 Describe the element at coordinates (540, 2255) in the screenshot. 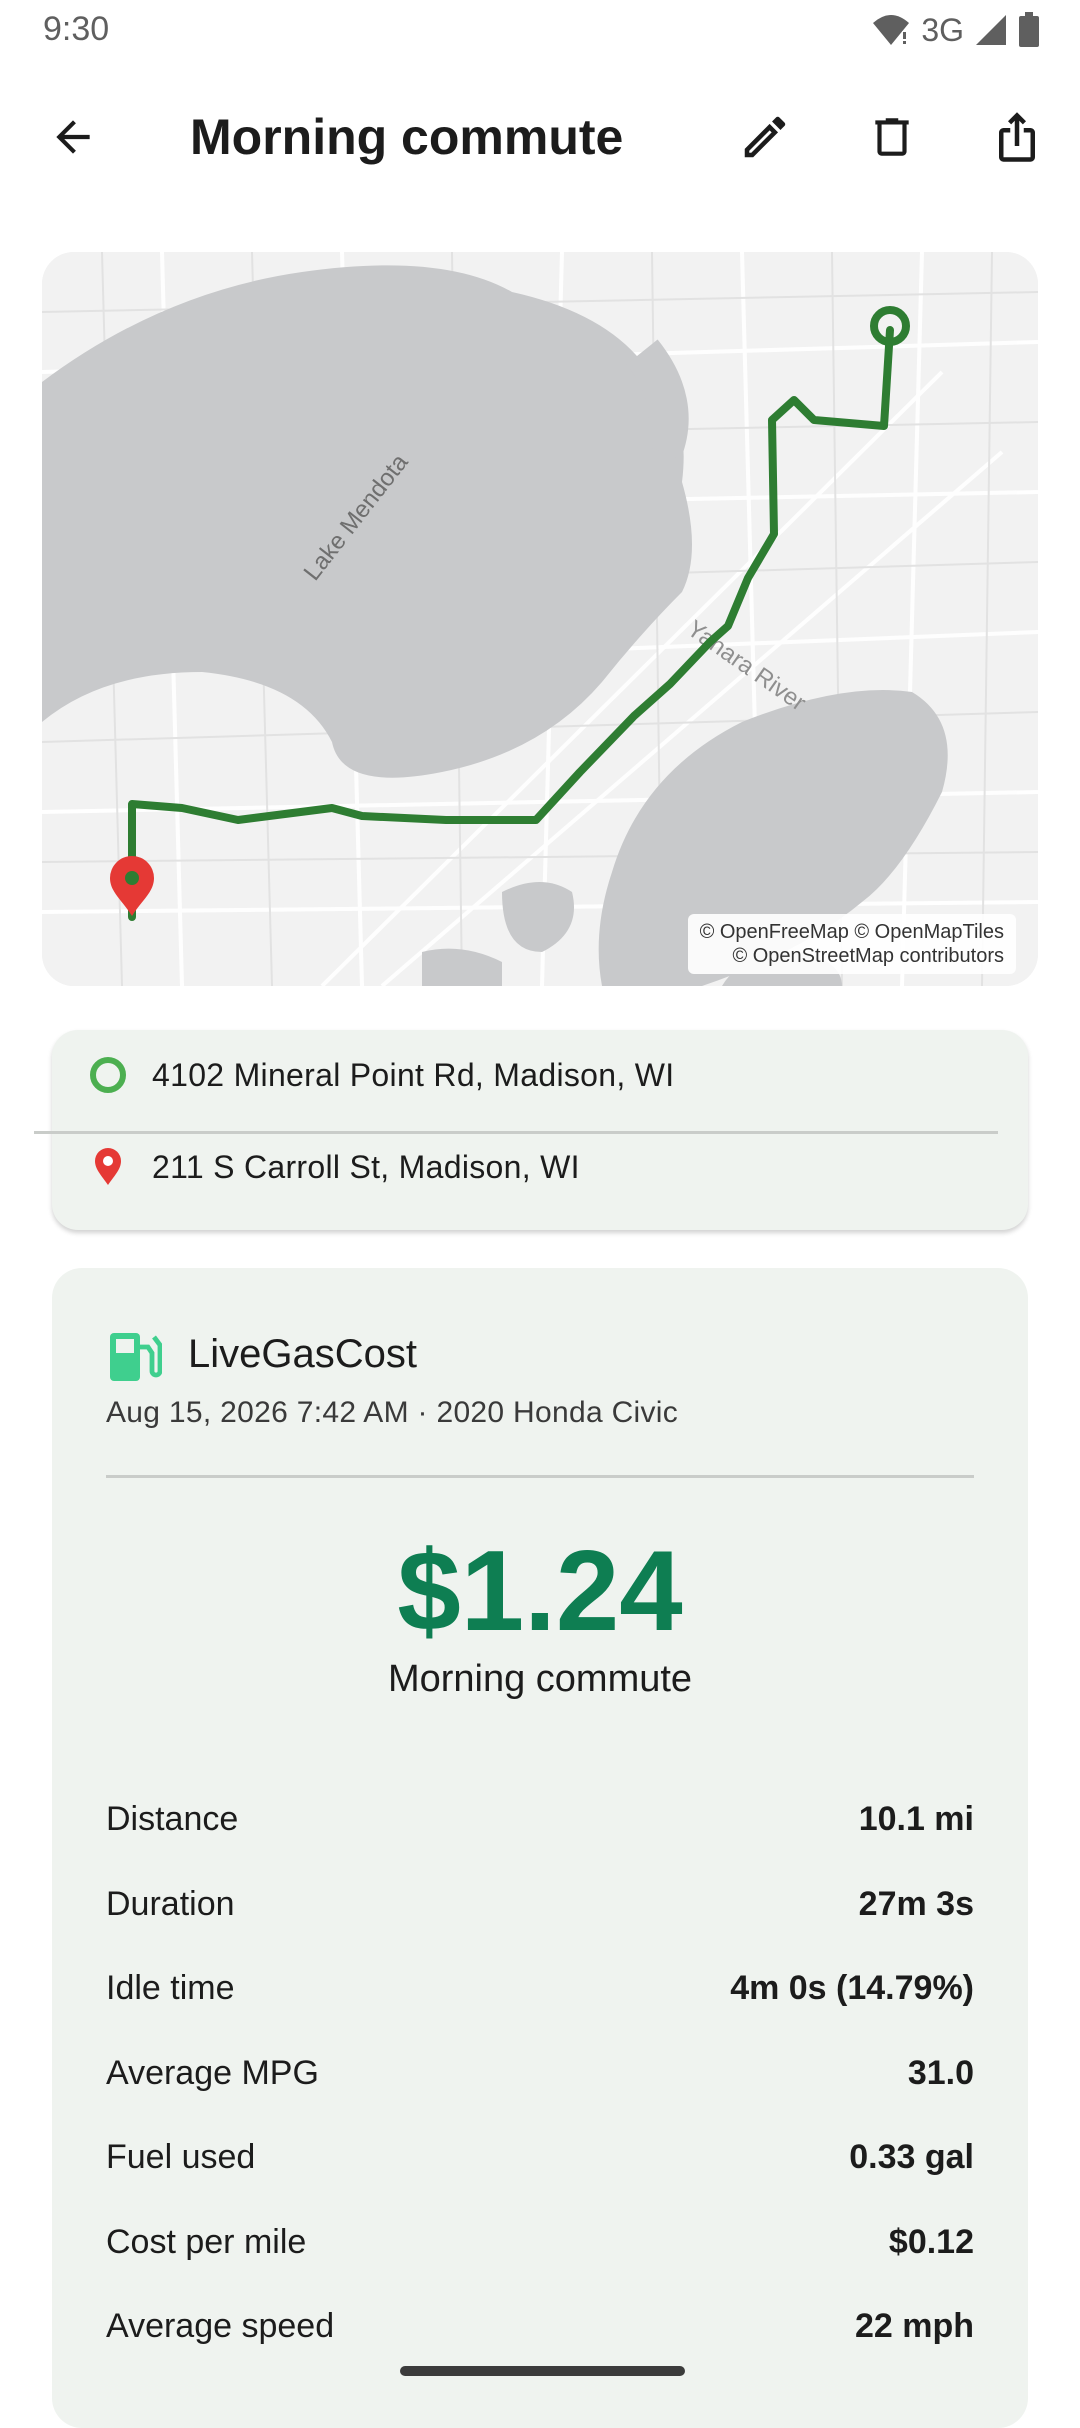

I see `stat-row-cost-per-mile: Cost per mile $0.12` at that location.